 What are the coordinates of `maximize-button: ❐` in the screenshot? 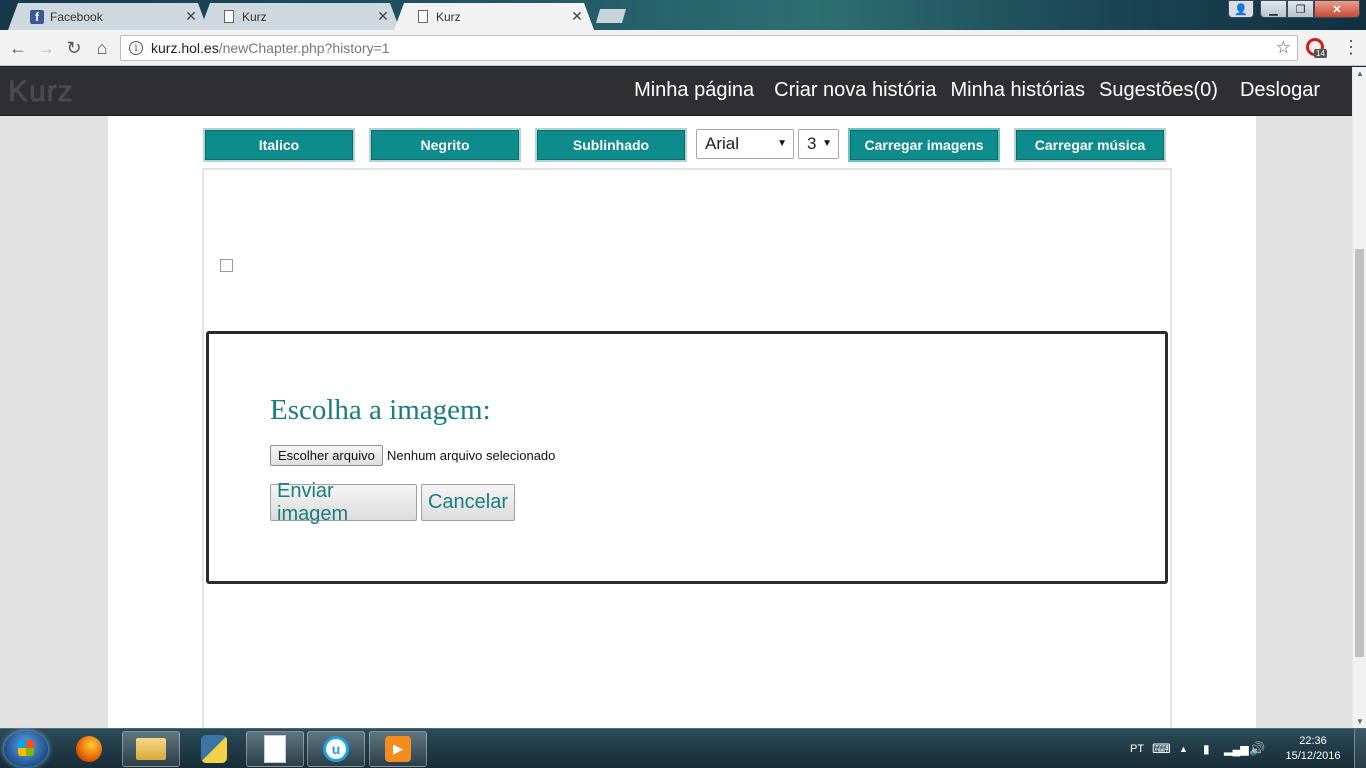 It's located at (1300, 9).